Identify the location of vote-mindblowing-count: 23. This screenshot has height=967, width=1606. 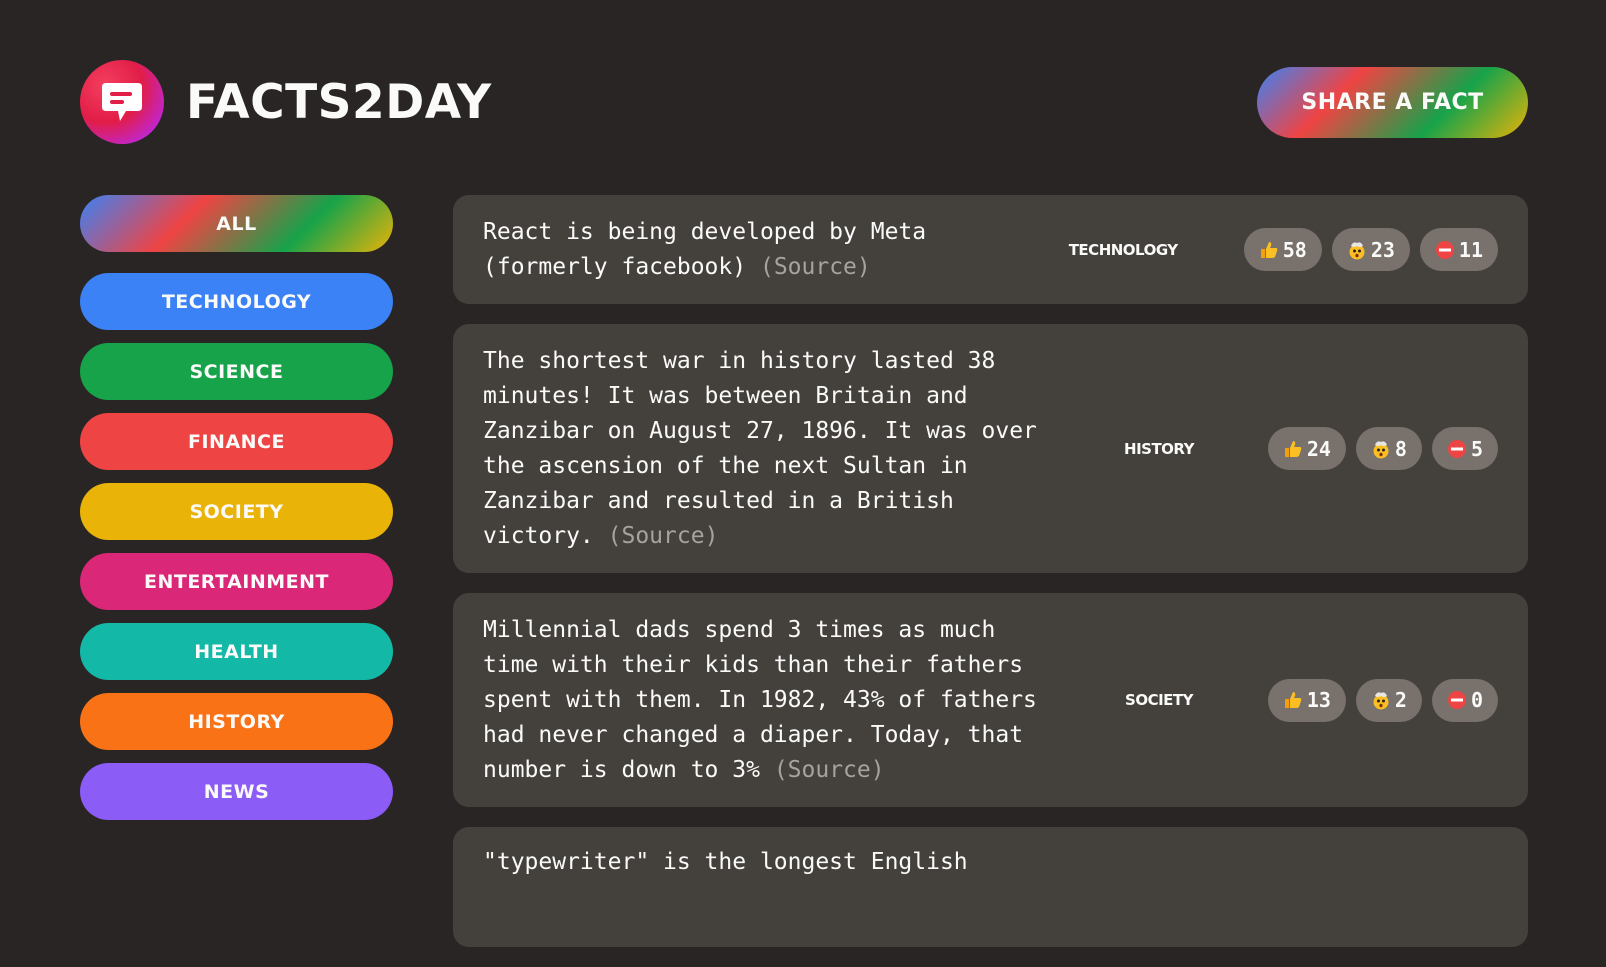
(1382, 249).